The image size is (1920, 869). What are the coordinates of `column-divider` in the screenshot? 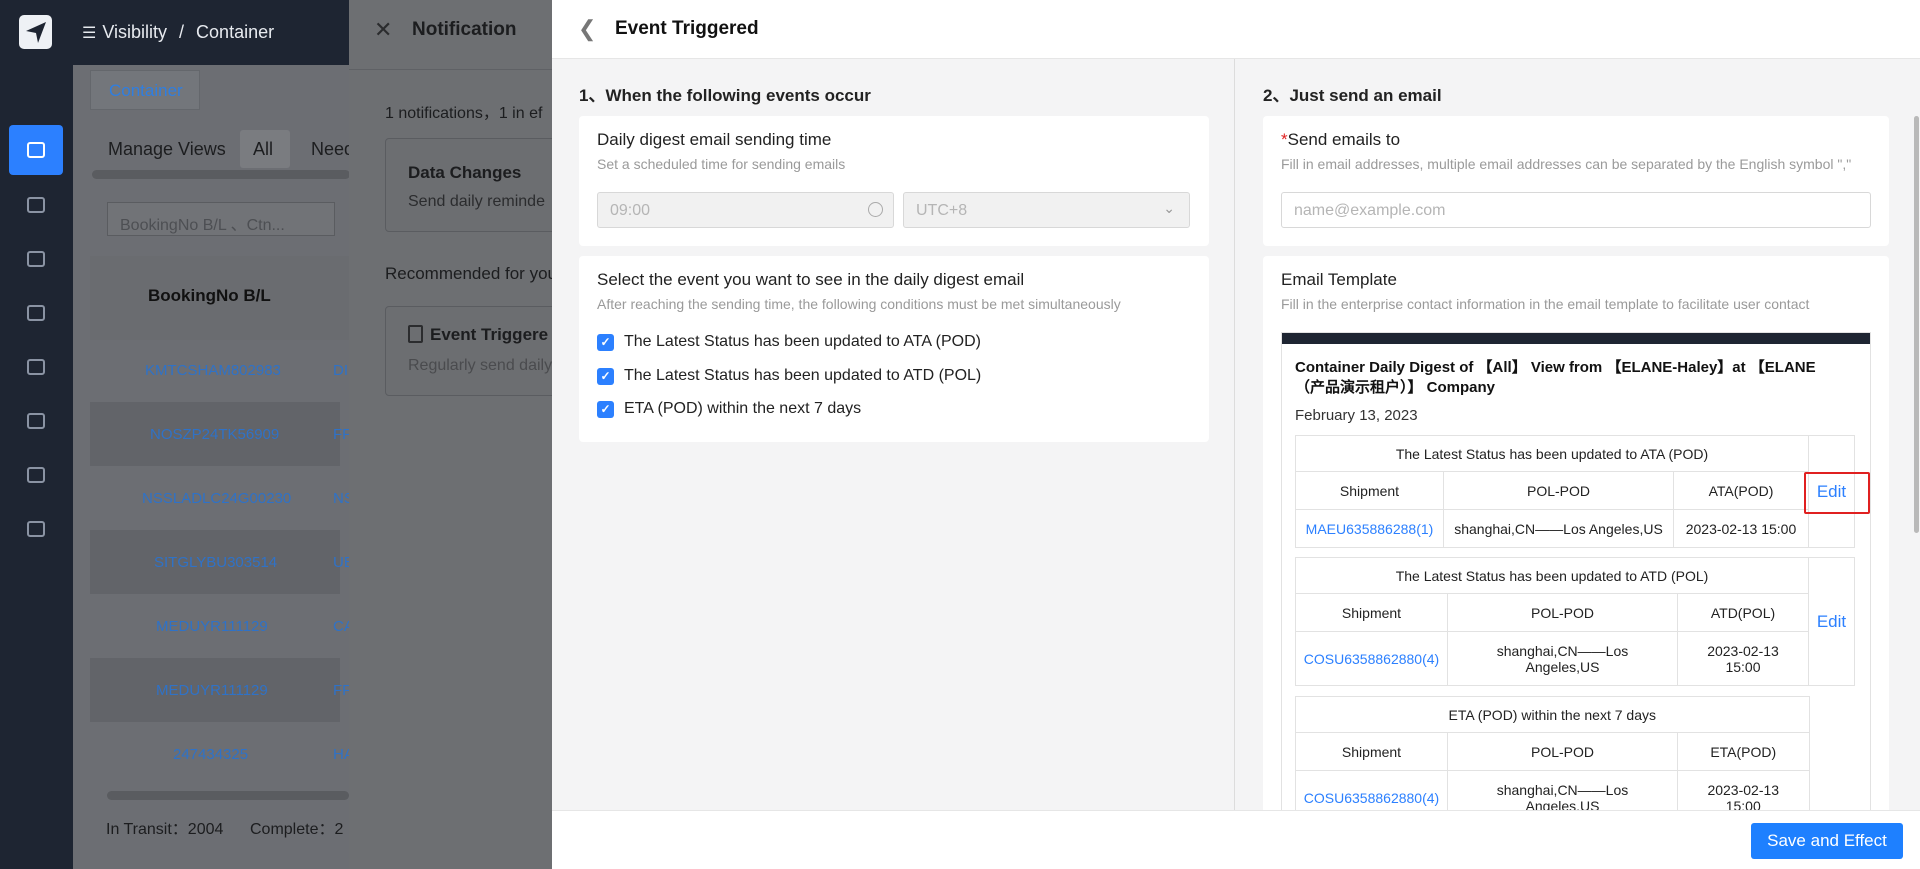 It's located at (1234, 434).